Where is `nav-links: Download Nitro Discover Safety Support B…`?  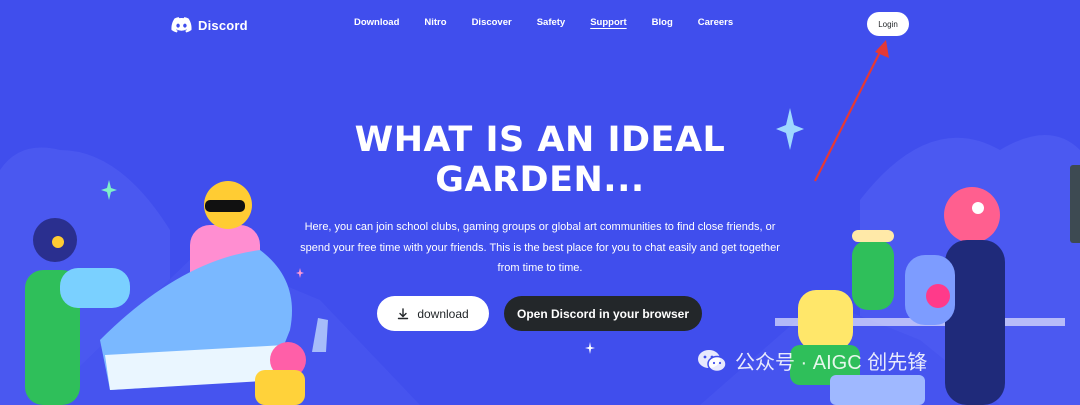 nav-links: Download Nitro Discover Safety Support B… is located at coordinates (556, 22).